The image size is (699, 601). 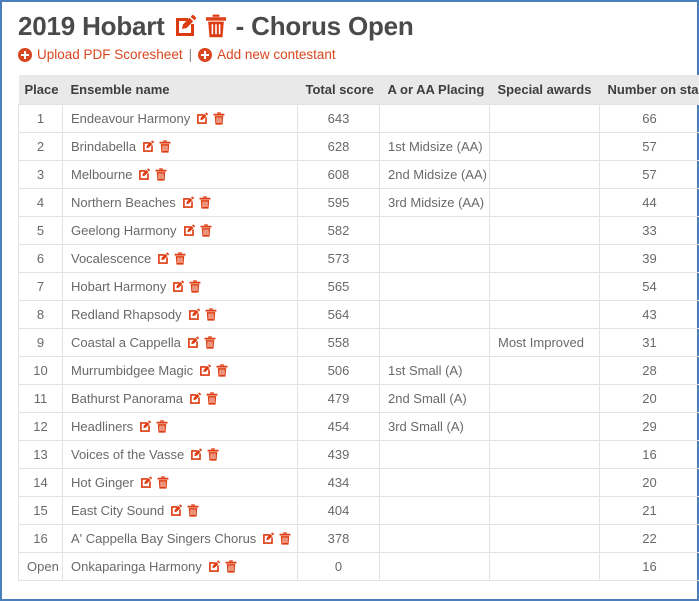 What do you see at coordinates (127, 398) in the screenshot?
I see `ensemble-name-label: Bathurst Panorama` at bounding box center [127, 398].